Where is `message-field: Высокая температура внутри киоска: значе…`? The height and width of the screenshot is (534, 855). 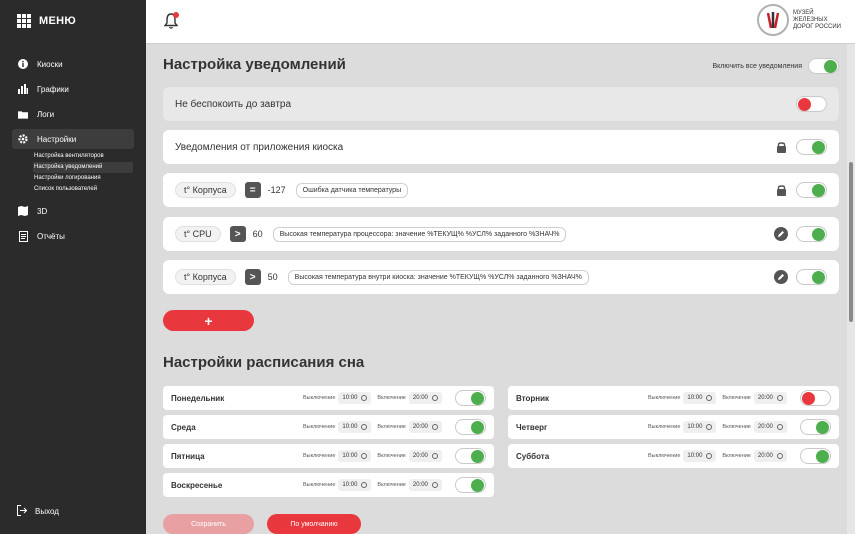 message-field: Высокая температура внутри киоска: значе… is located at coordinates (438, 277).